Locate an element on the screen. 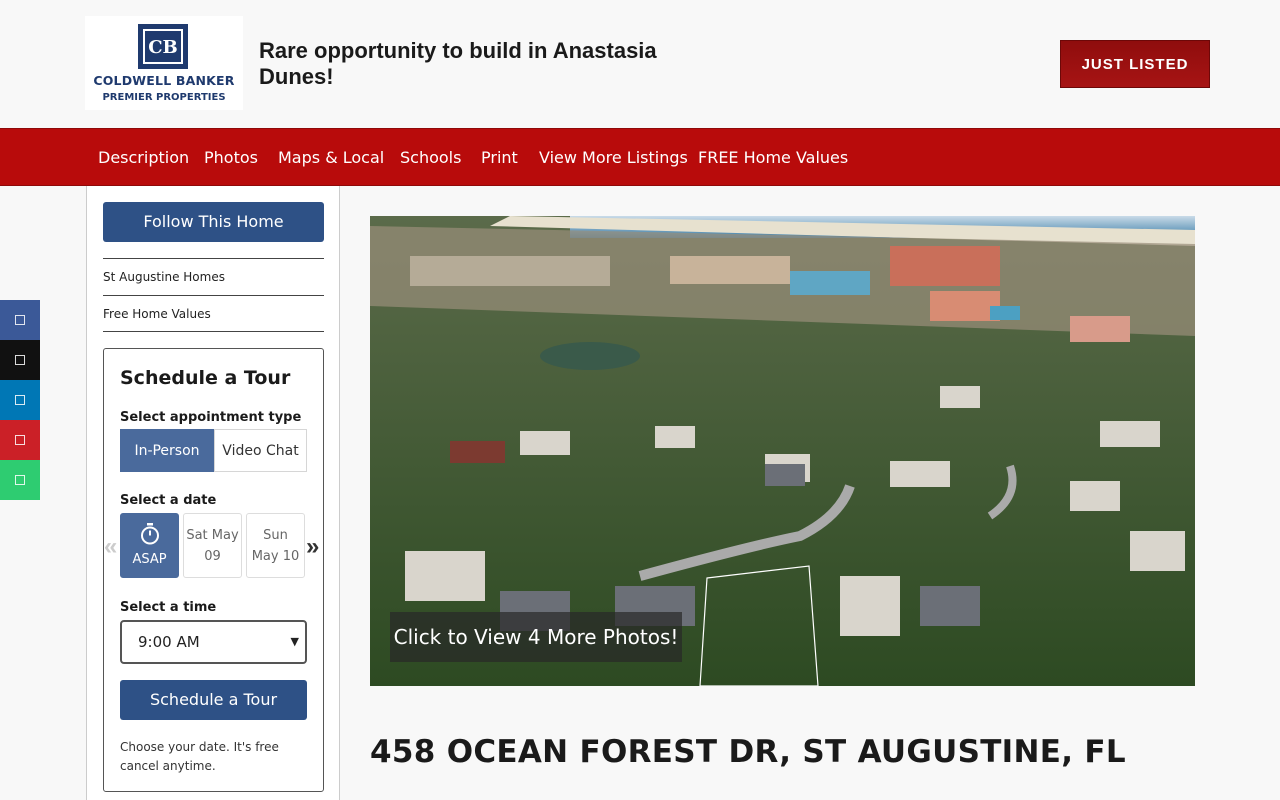  date-option-asap-label: ASAP is located at coordinates (149, 559).